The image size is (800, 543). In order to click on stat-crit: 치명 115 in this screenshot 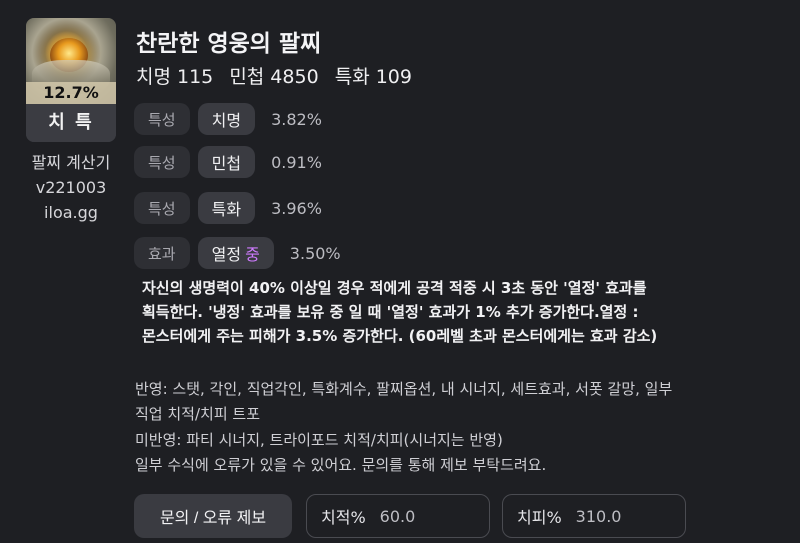, I will do `click(175, 77)`.